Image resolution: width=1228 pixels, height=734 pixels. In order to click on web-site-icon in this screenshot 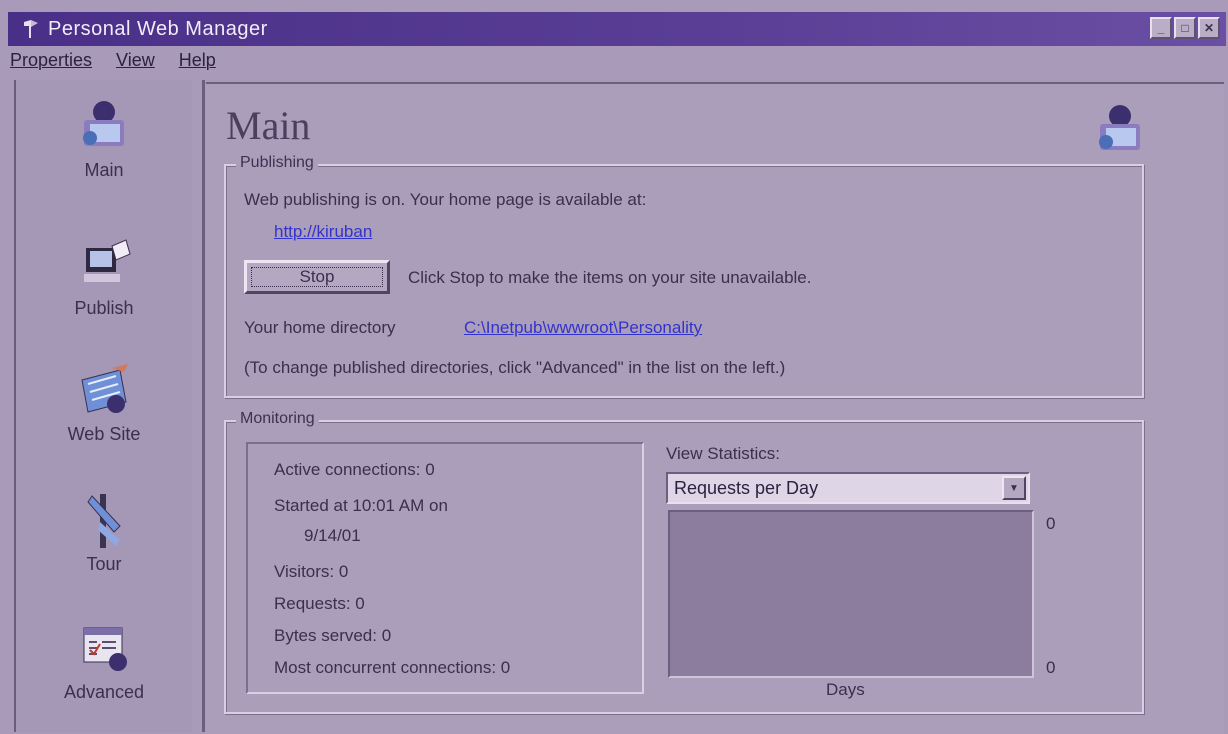, I will do `click(104, 390)`.